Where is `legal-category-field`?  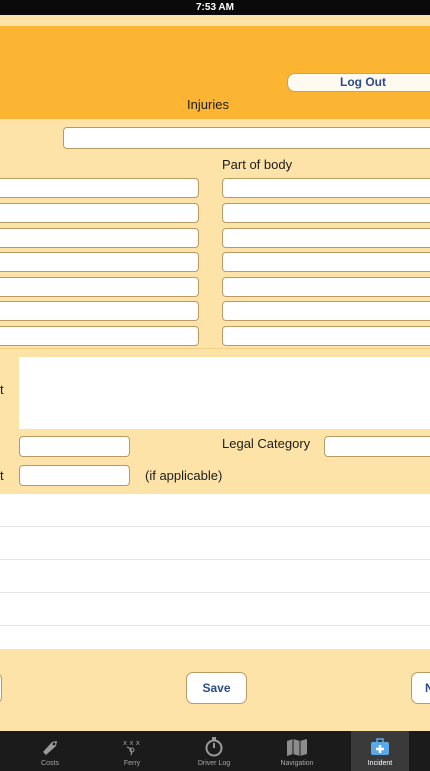 legal-category-field is located at coordinates (377, 446).